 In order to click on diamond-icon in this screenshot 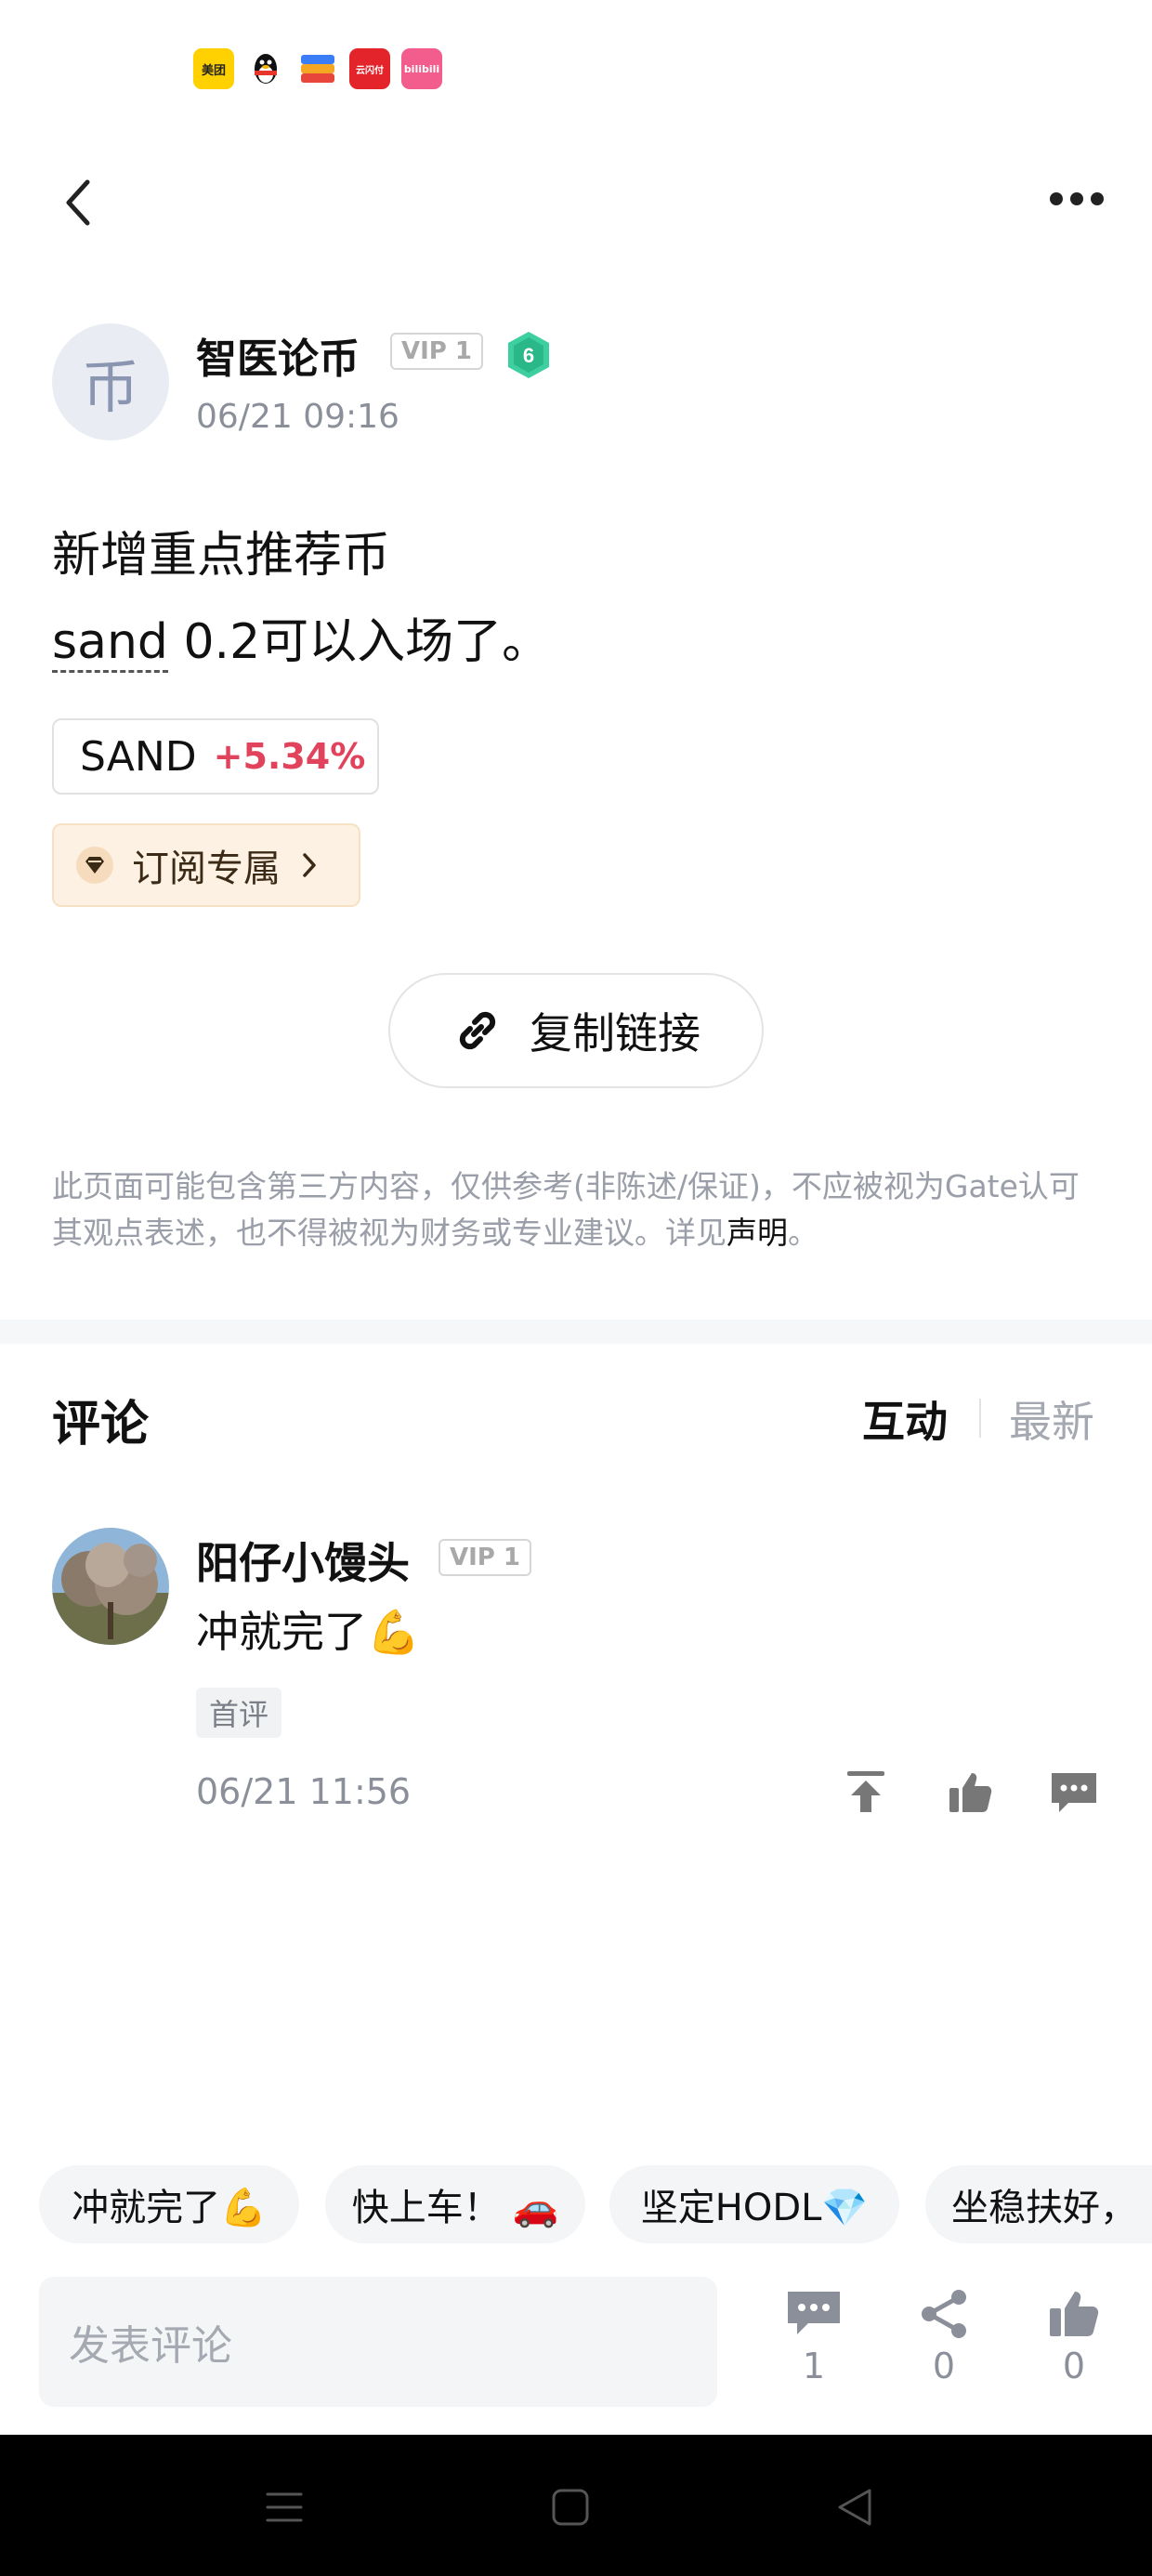, I will do `click(94, 865)`.